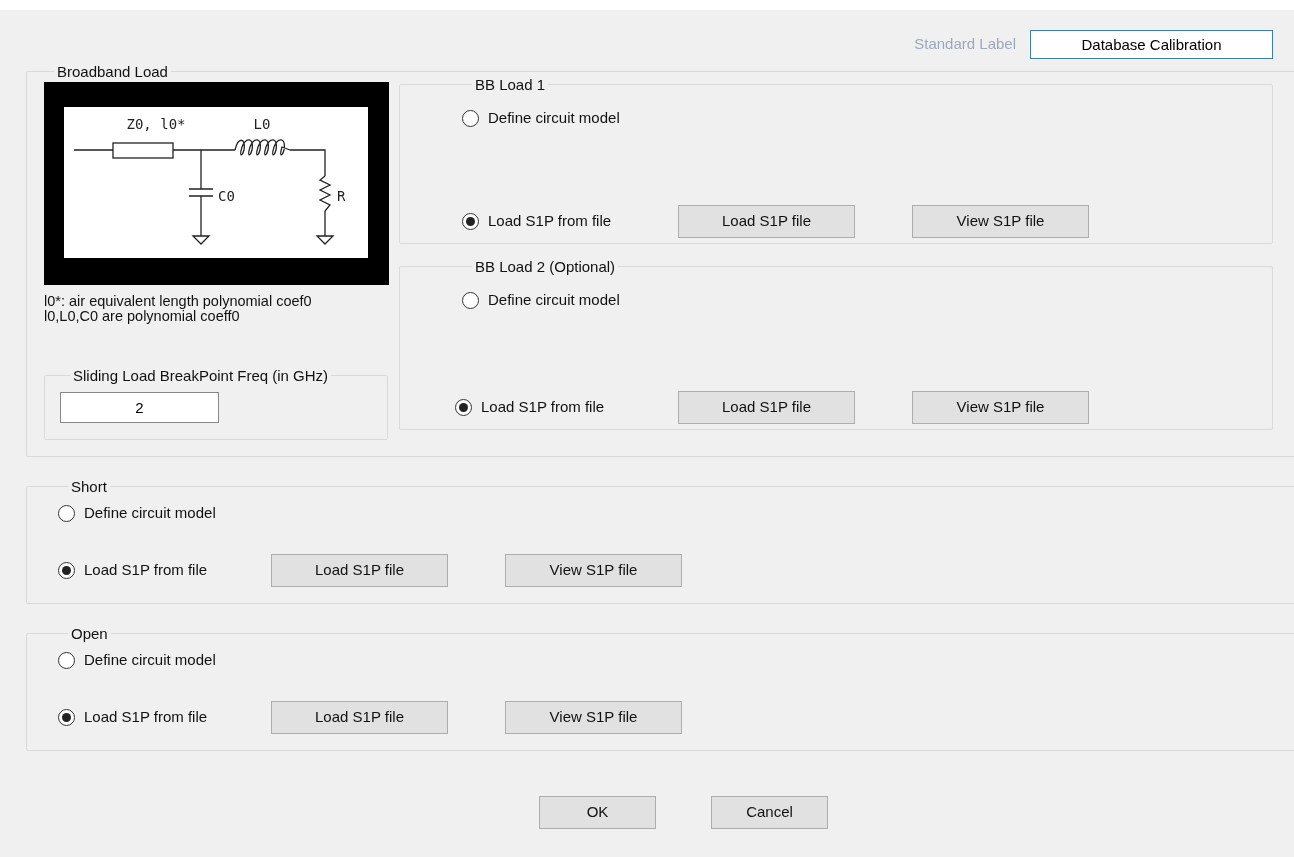 This screenshot has width=1294, height=857. What do you see at coordinates (545, 266) in the screenshot?
I see `group-title: BB Load 2 (Optional)` at bounding box center [545, 266].